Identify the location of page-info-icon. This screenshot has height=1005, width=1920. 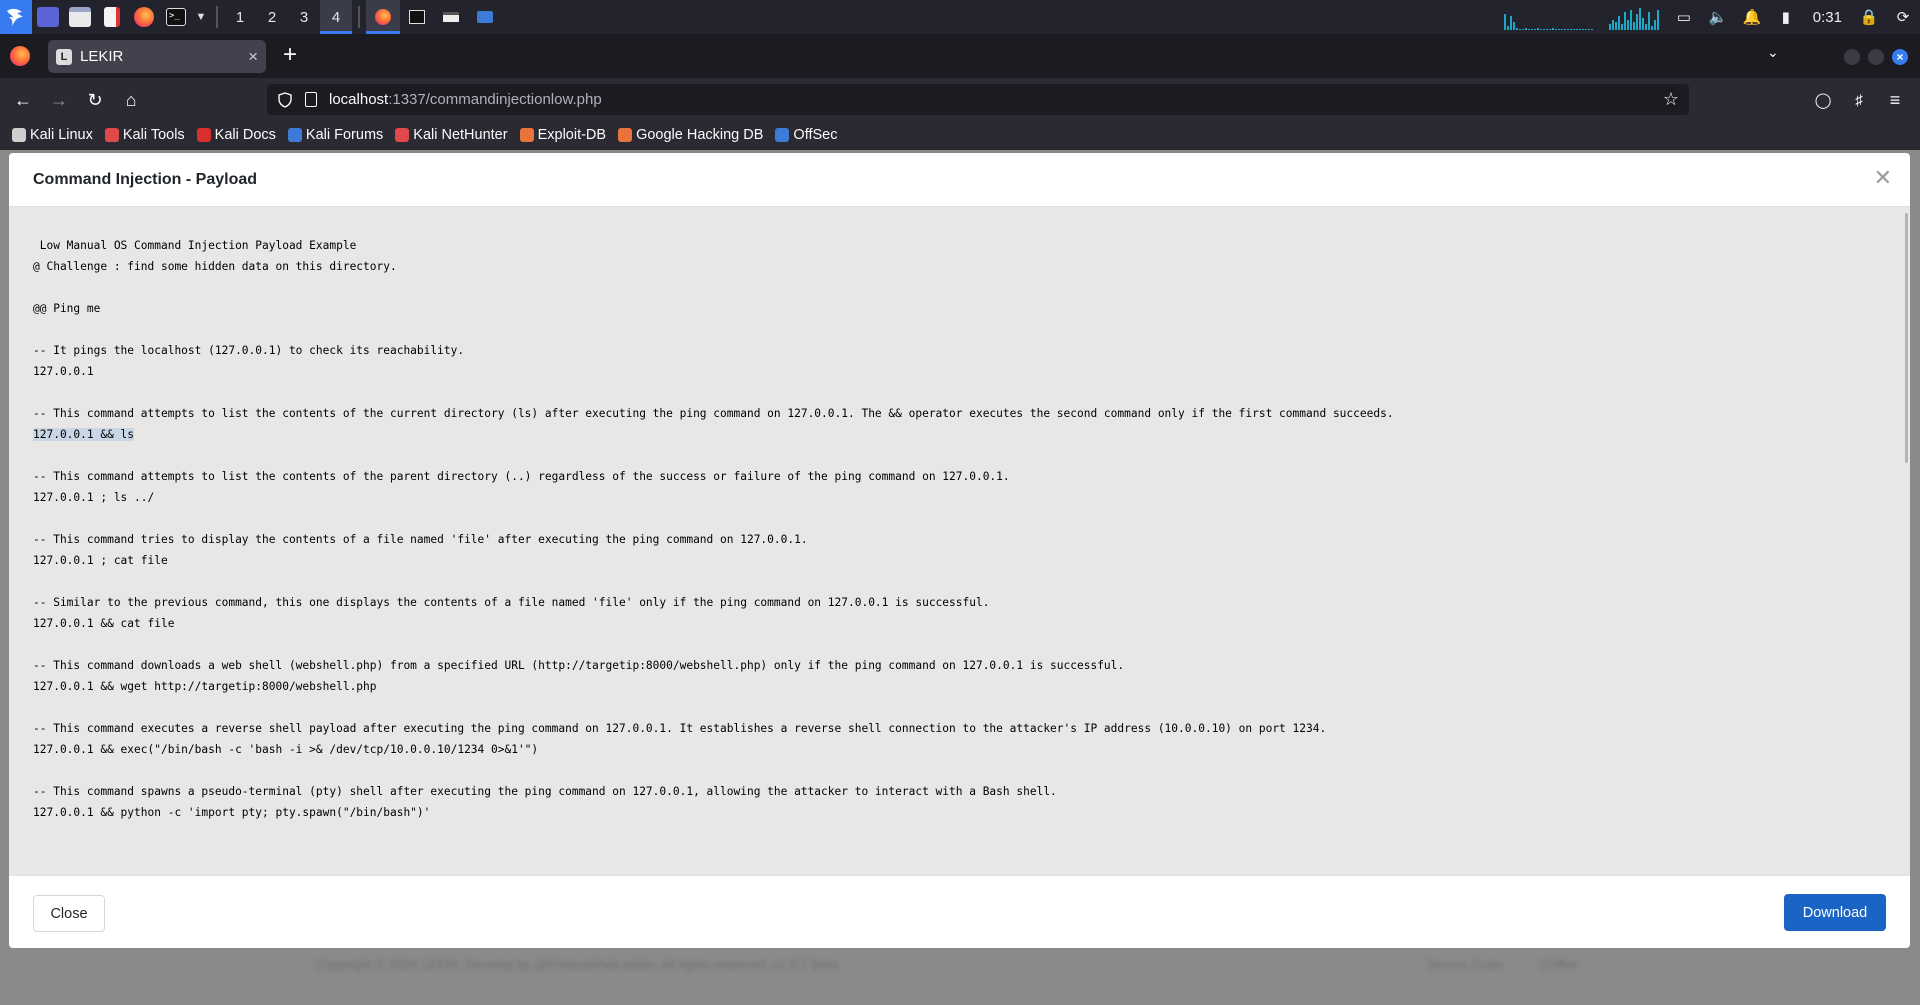
(311, 99).